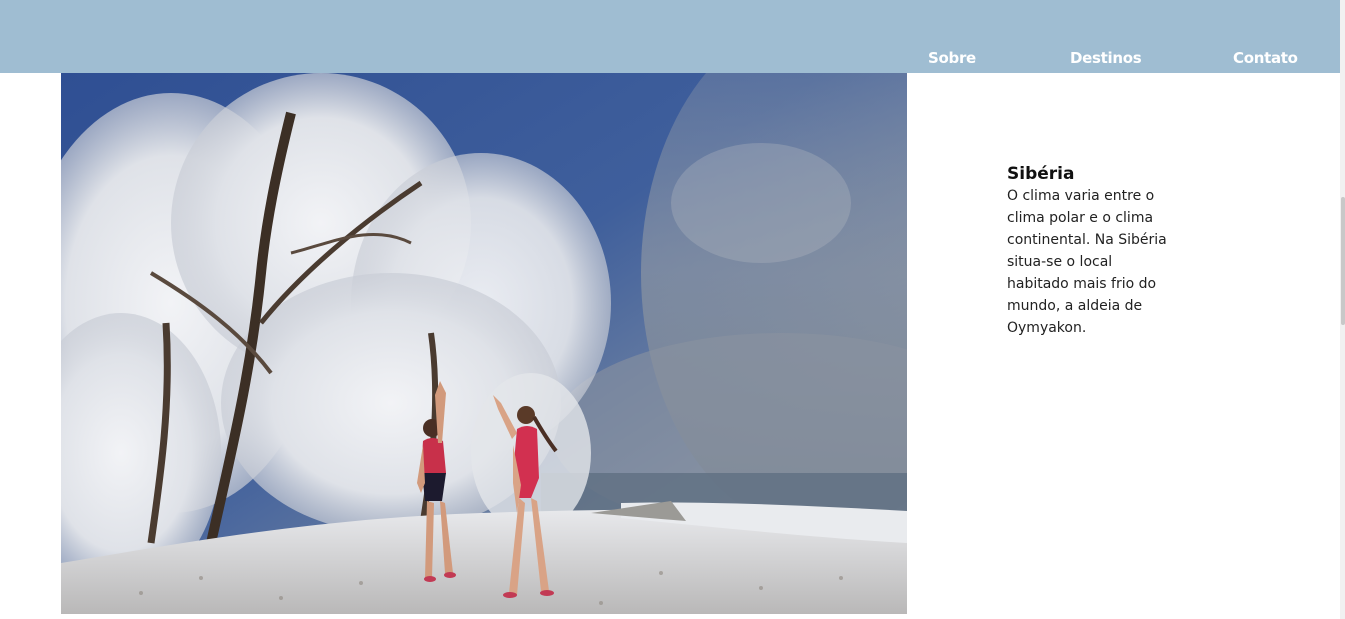 The image size is (1345, 619). Describe the element at coordinates (670, 36) in the screenshot. I see `site-header: Sobre Destinos Contato` at that location.